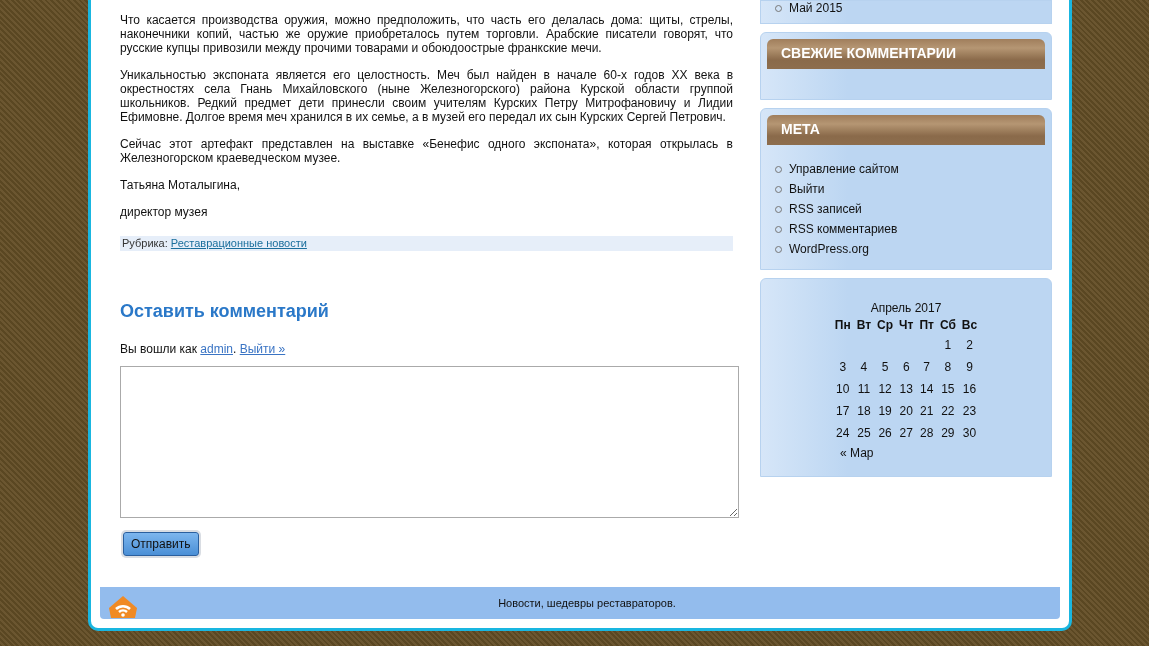 The height and width of the screenshot is (646, 1149). Describe the element at coordinates (906, 130) in the screenshot. I see `widget-title: МЕТА` at that location.